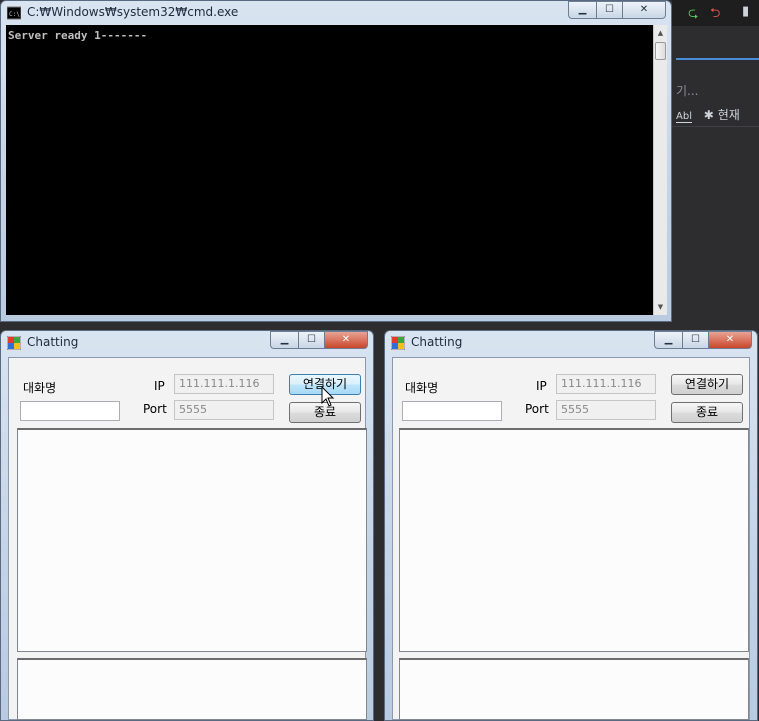 The width and height of the screenshot is (759, 721). Describe the element at coordinates (729, 115) in the screenshot. I see `ide-tool-label: 현재` at that location.